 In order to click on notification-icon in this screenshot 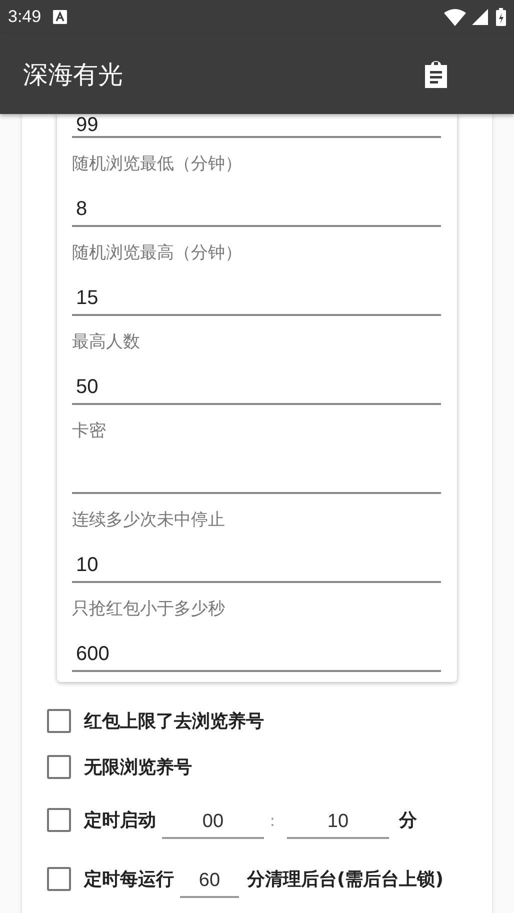, I will do `click(60, 17)`.